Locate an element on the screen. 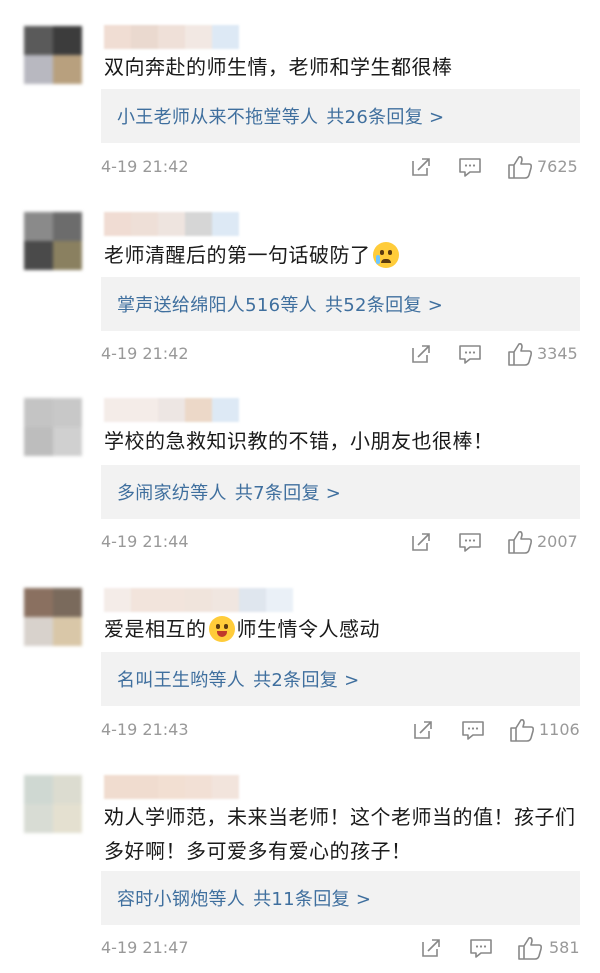 The height and width of the screenshot is (973, 600). reply-count: 共7条回复 > is located at coordinates (288, 493).